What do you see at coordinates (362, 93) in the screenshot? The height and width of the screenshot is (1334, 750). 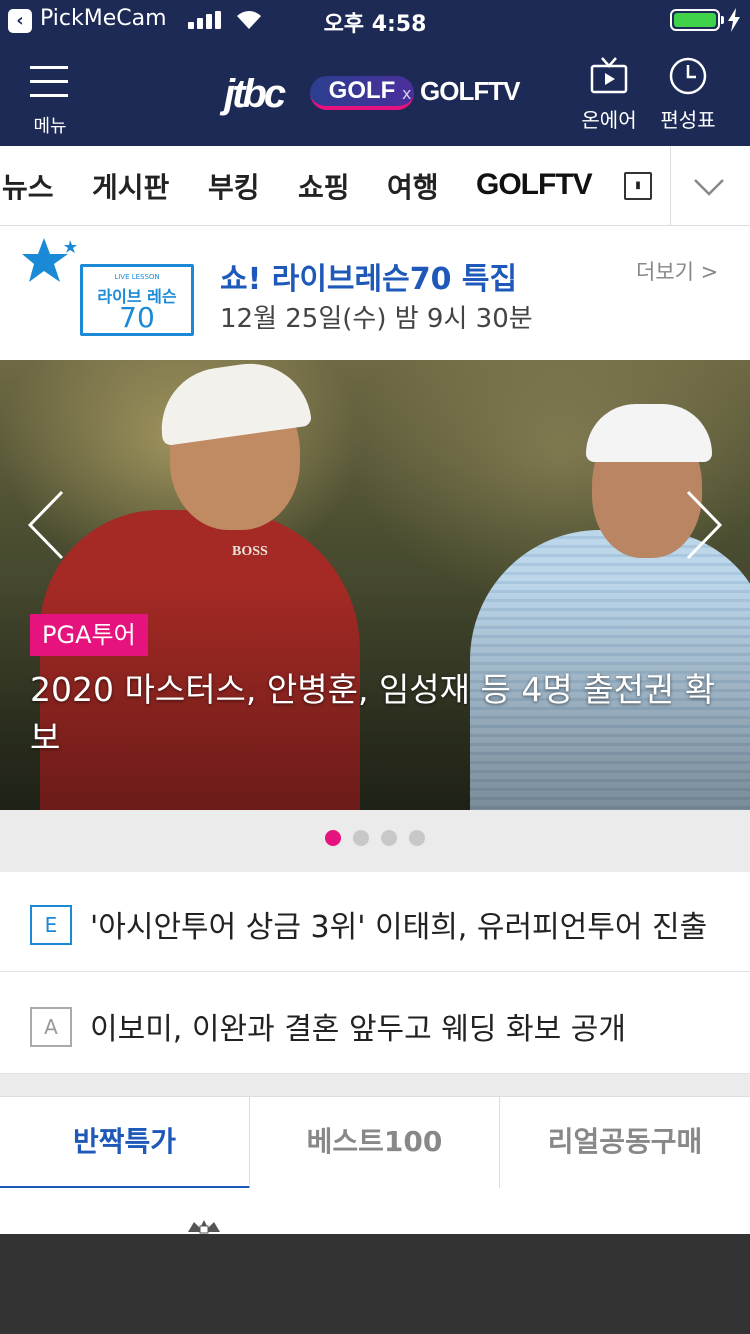 I see `logo-golf-text: GOLF` at bounding box center [362, 93].